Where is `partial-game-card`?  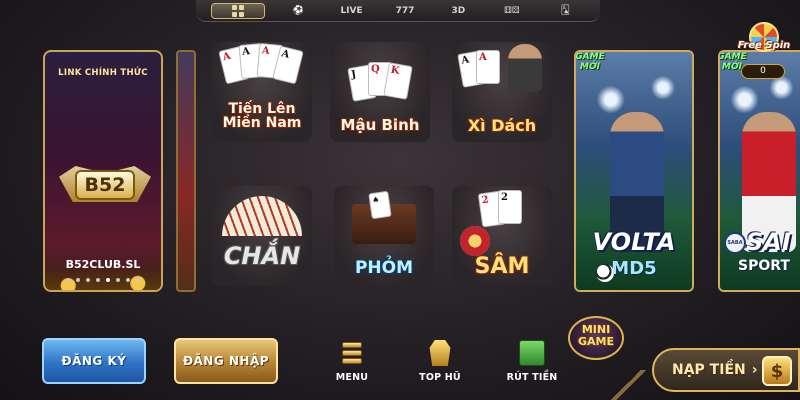
partial-game-card is located at coordinates (186, 171).